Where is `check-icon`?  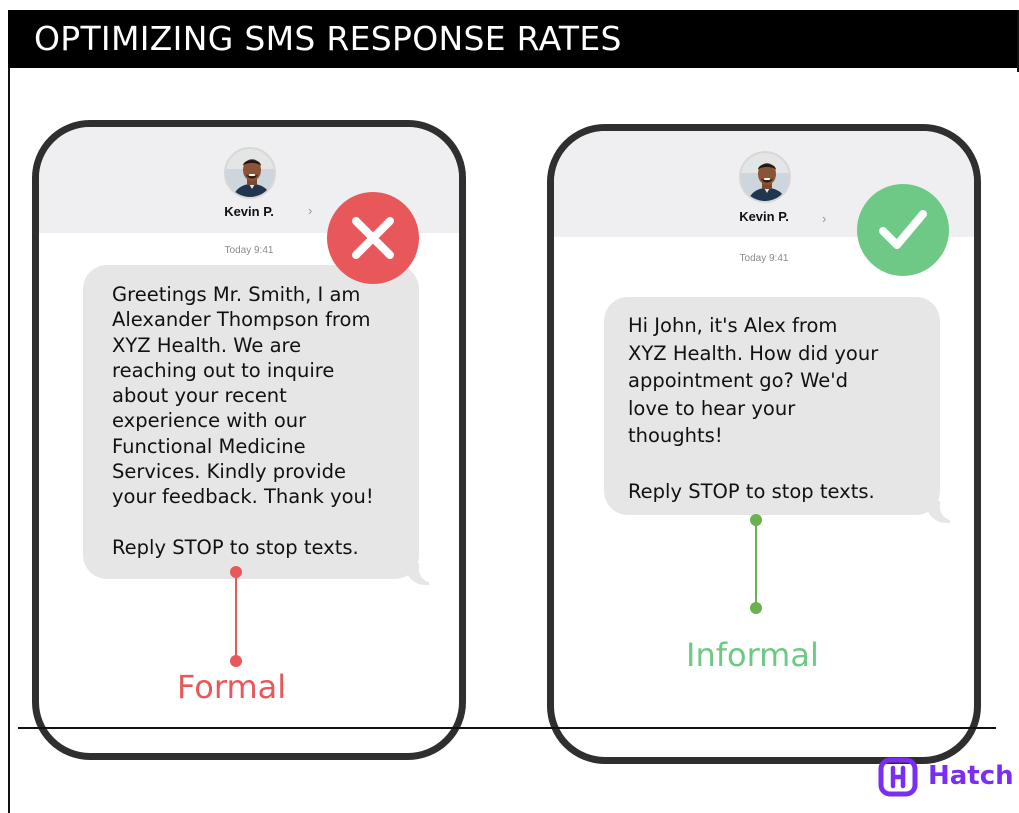 check-icon is located at coordinates (903, 229).